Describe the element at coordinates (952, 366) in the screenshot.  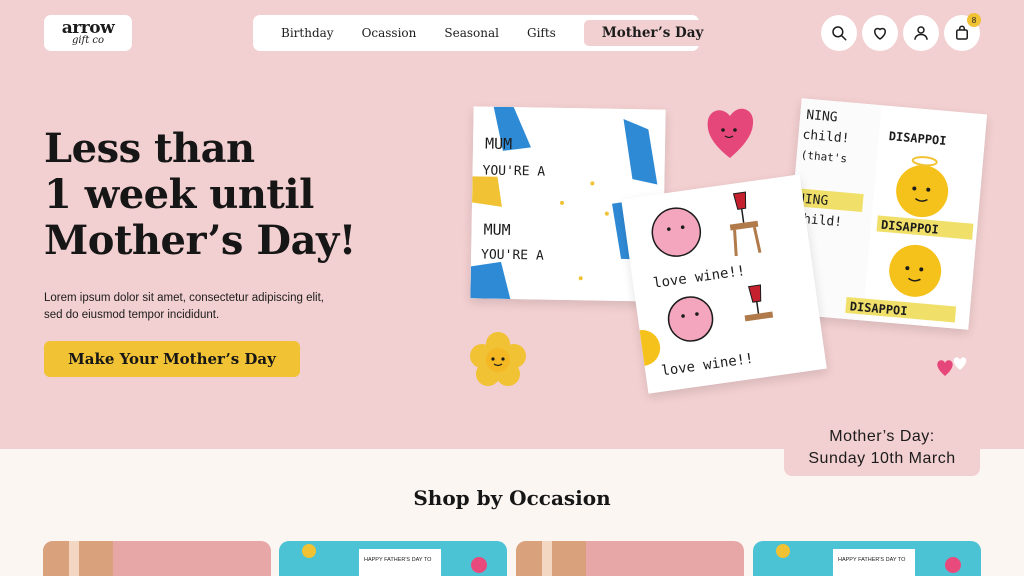
I see `small-hearts-icon` at that location.